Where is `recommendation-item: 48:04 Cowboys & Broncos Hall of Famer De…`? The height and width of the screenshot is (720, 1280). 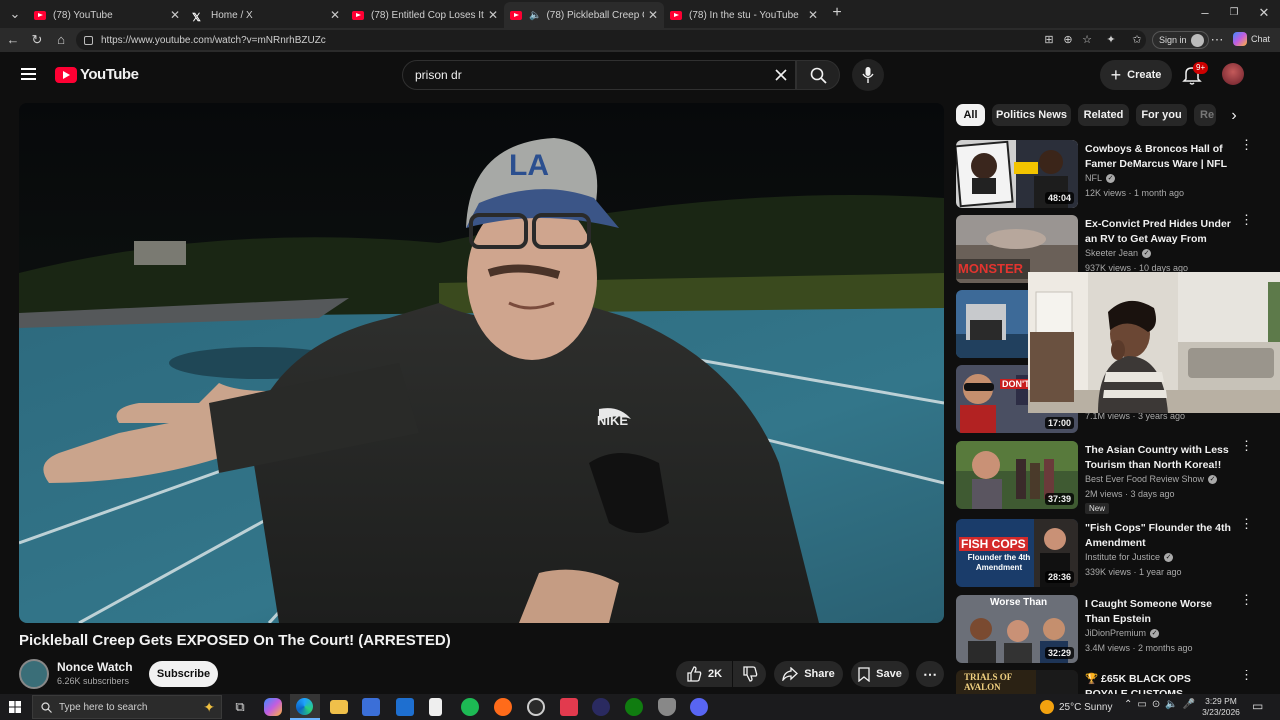 recommendation-item: 48:04 Cowboys & Broncos Hall of Famer De… is located at coordinates (1106, 174).